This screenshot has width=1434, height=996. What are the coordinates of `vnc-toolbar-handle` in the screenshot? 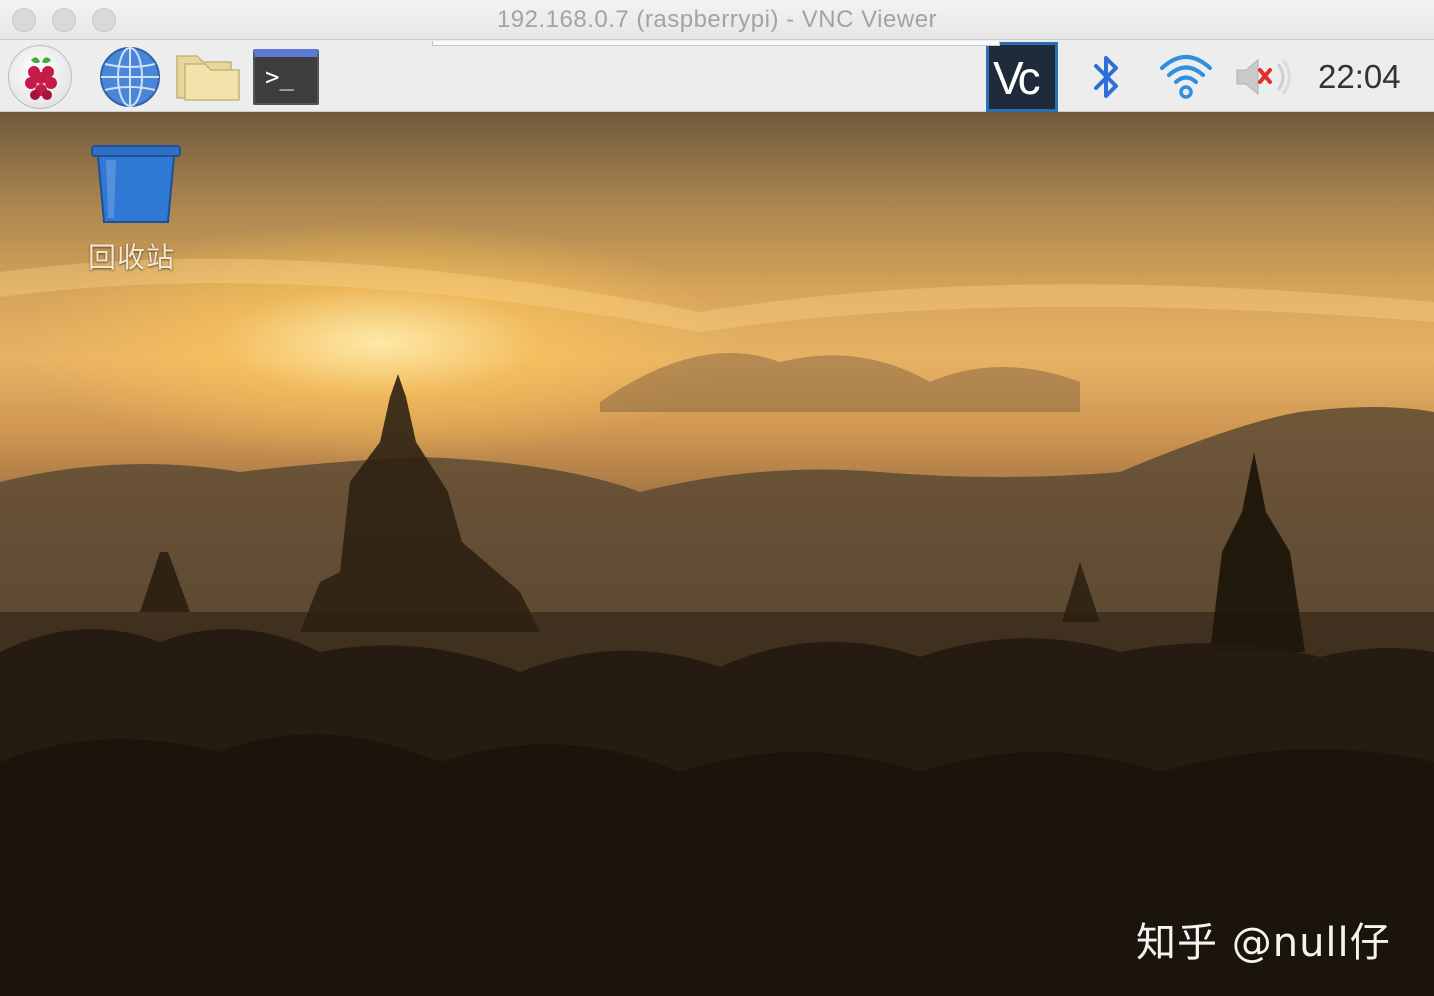 It's located at (716, 43).